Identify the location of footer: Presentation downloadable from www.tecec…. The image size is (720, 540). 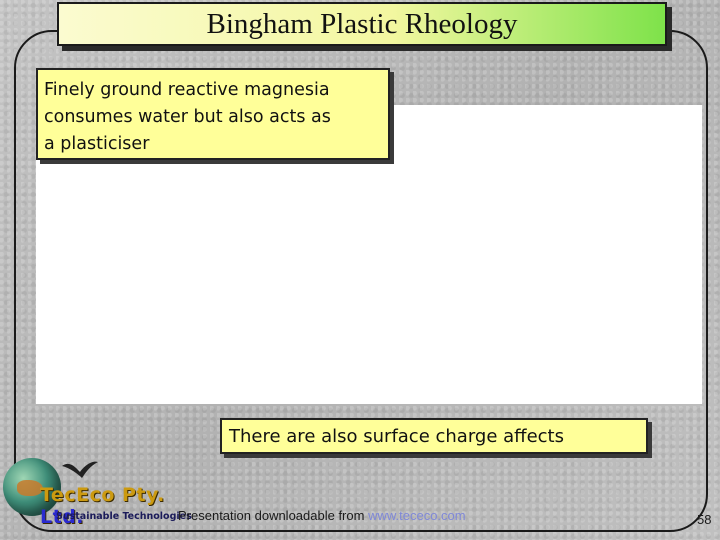
(322, 515).